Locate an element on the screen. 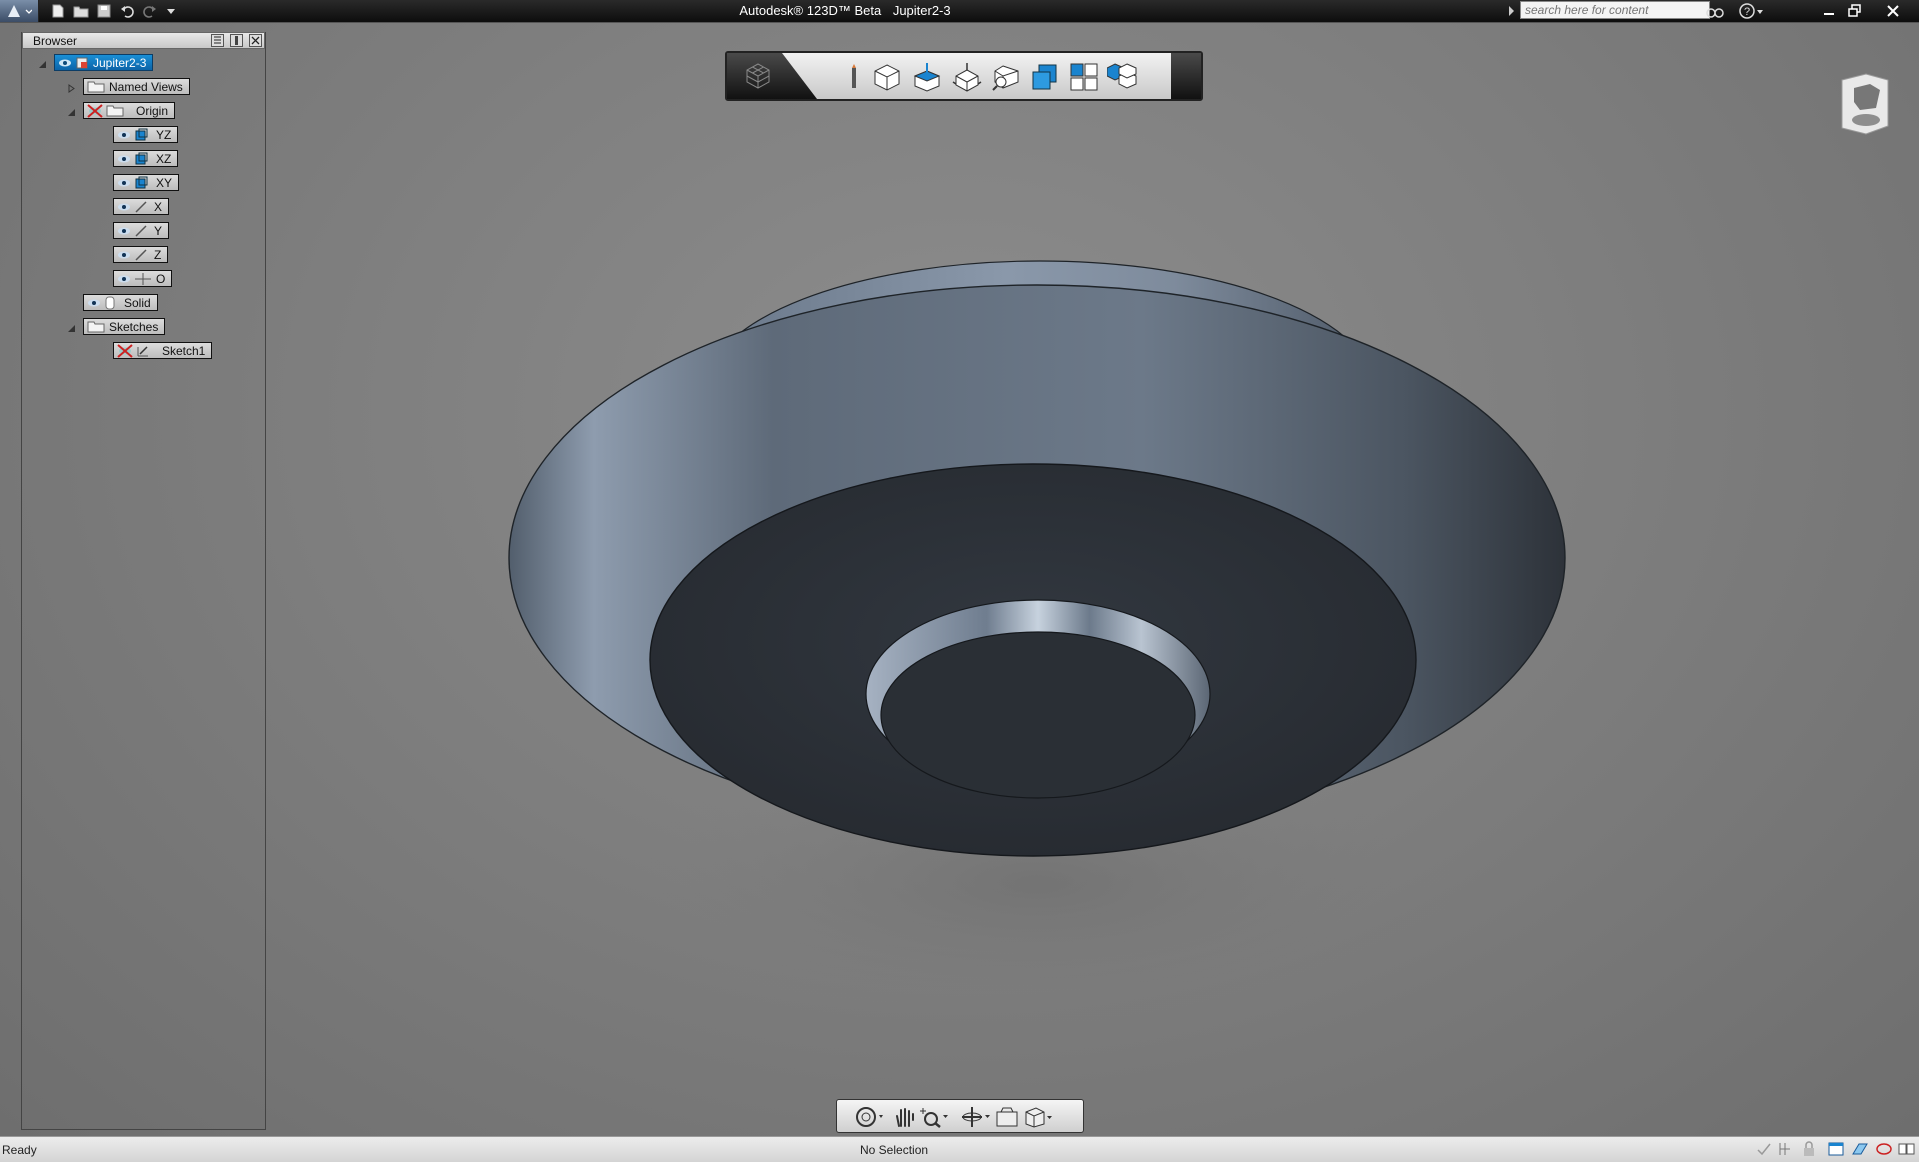 This screenshot has height=1162, width=1919. binoculars-icon is located at coordinates (1715, 13).